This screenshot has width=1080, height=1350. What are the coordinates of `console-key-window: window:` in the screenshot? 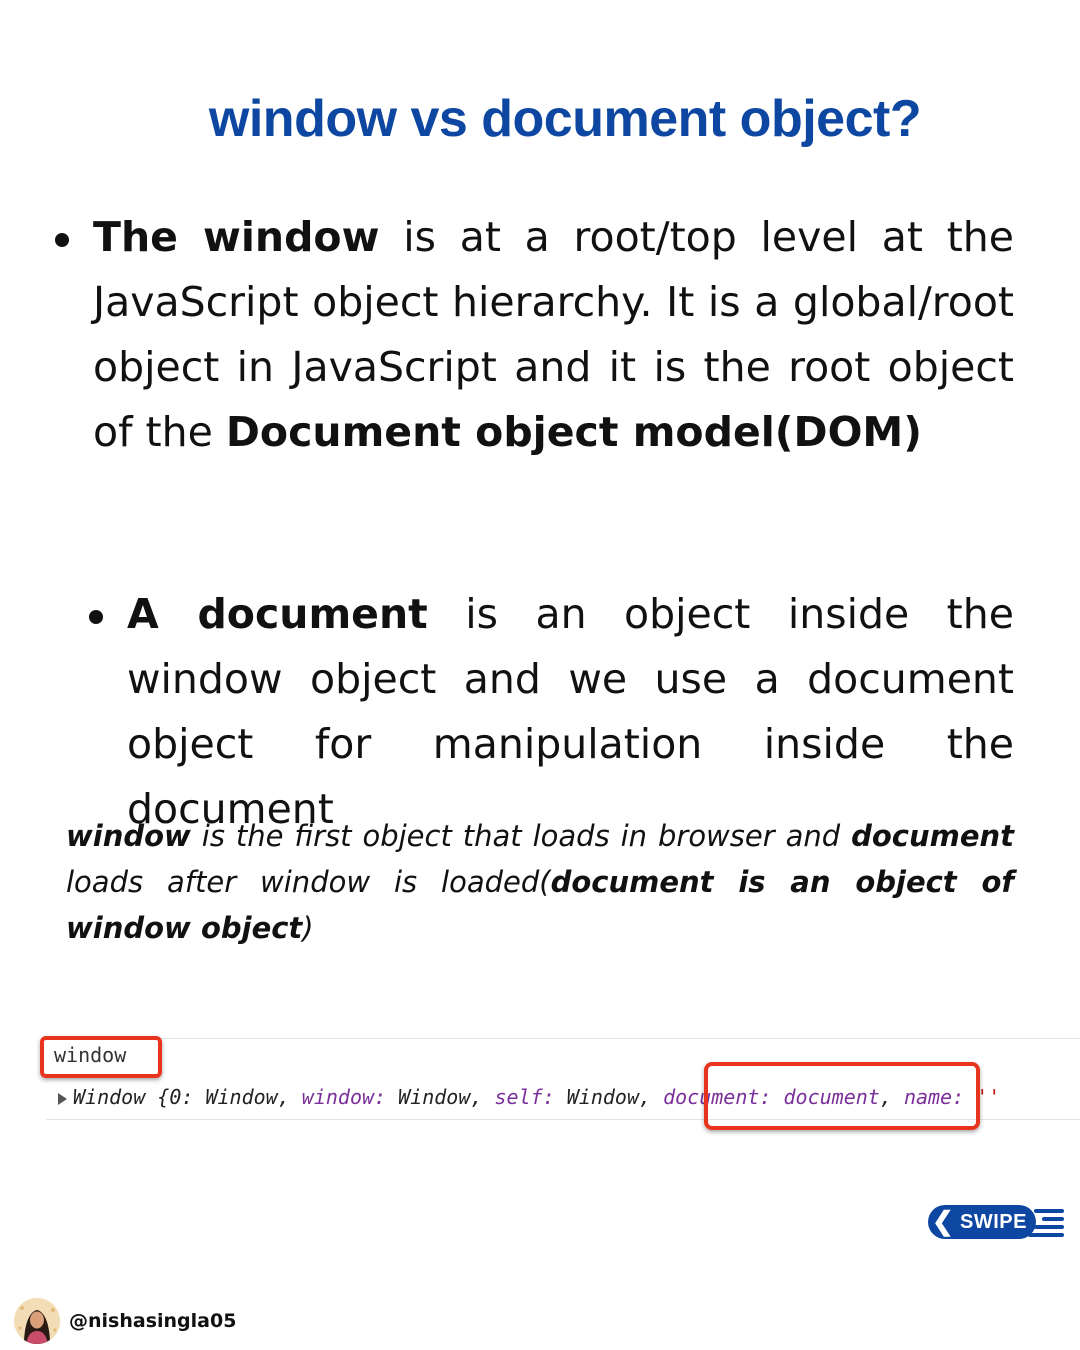 It's located at (344, 1097).